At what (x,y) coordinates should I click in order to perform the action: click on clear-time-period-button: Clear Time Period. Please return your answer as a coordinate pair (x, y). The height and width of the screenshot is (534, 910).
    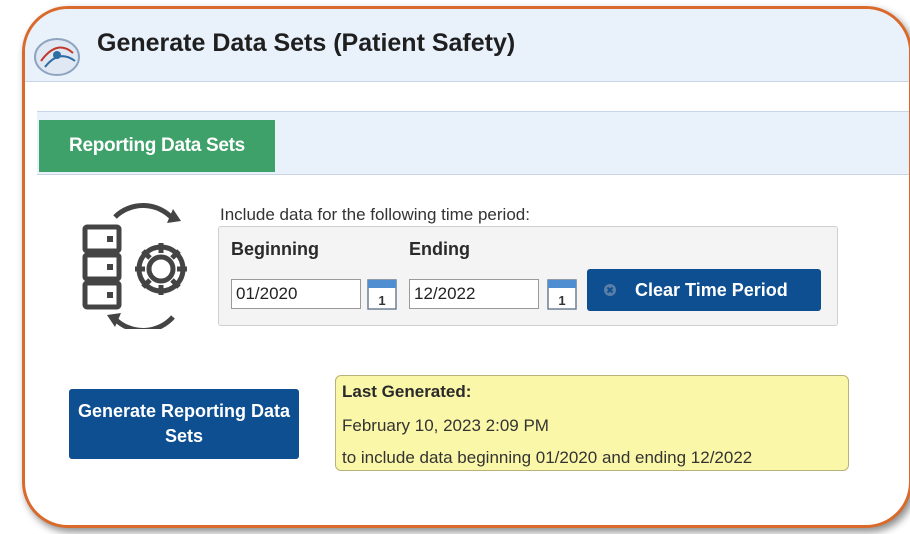
    Looking at the image, I should click on (704, 290).